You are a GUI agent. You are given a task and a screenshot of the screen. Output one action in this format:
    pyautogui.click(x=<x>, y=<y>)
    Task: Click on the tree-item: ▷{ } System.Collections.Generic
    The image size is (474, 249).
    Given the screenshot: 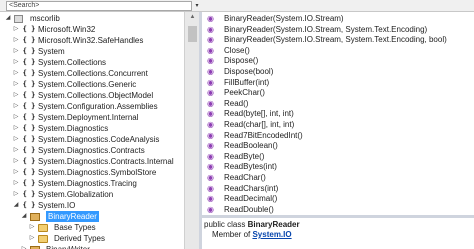 What is the action you would take?
    pyautogui.click(x=92, y=84)
    